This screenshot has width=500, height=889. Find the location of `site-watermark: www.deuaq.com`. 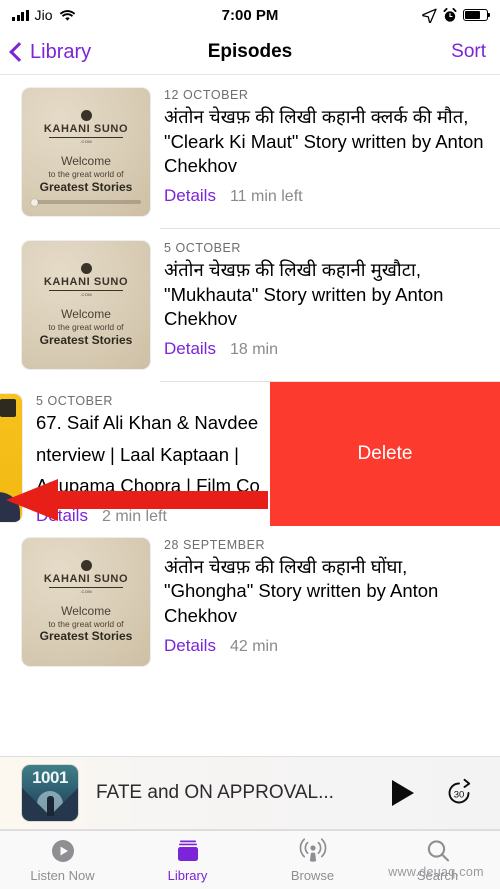

site-watermark: www.deuaq.com is located at coordinates (436, 872).